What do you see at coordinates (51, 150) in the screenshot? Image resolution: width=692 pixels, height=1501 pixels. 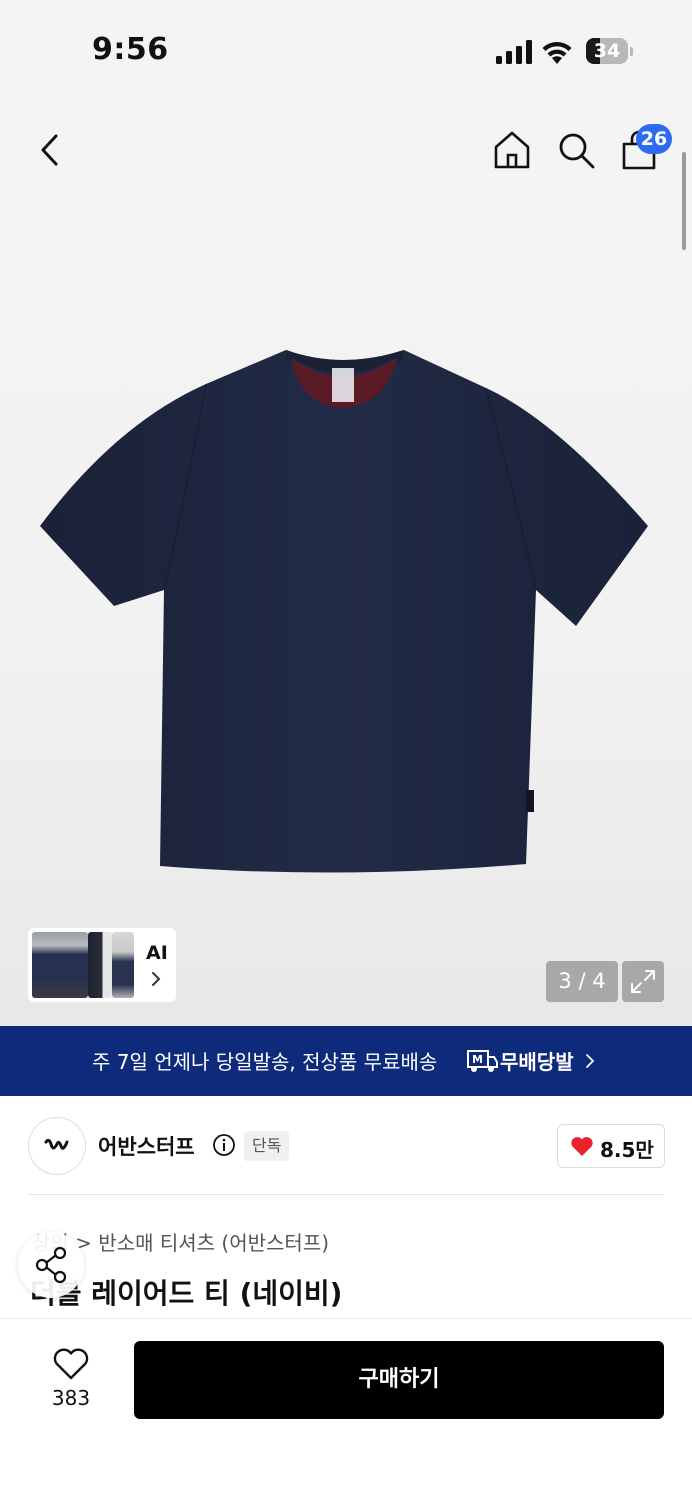 I see `back-button` at bounding box center [51, 150].